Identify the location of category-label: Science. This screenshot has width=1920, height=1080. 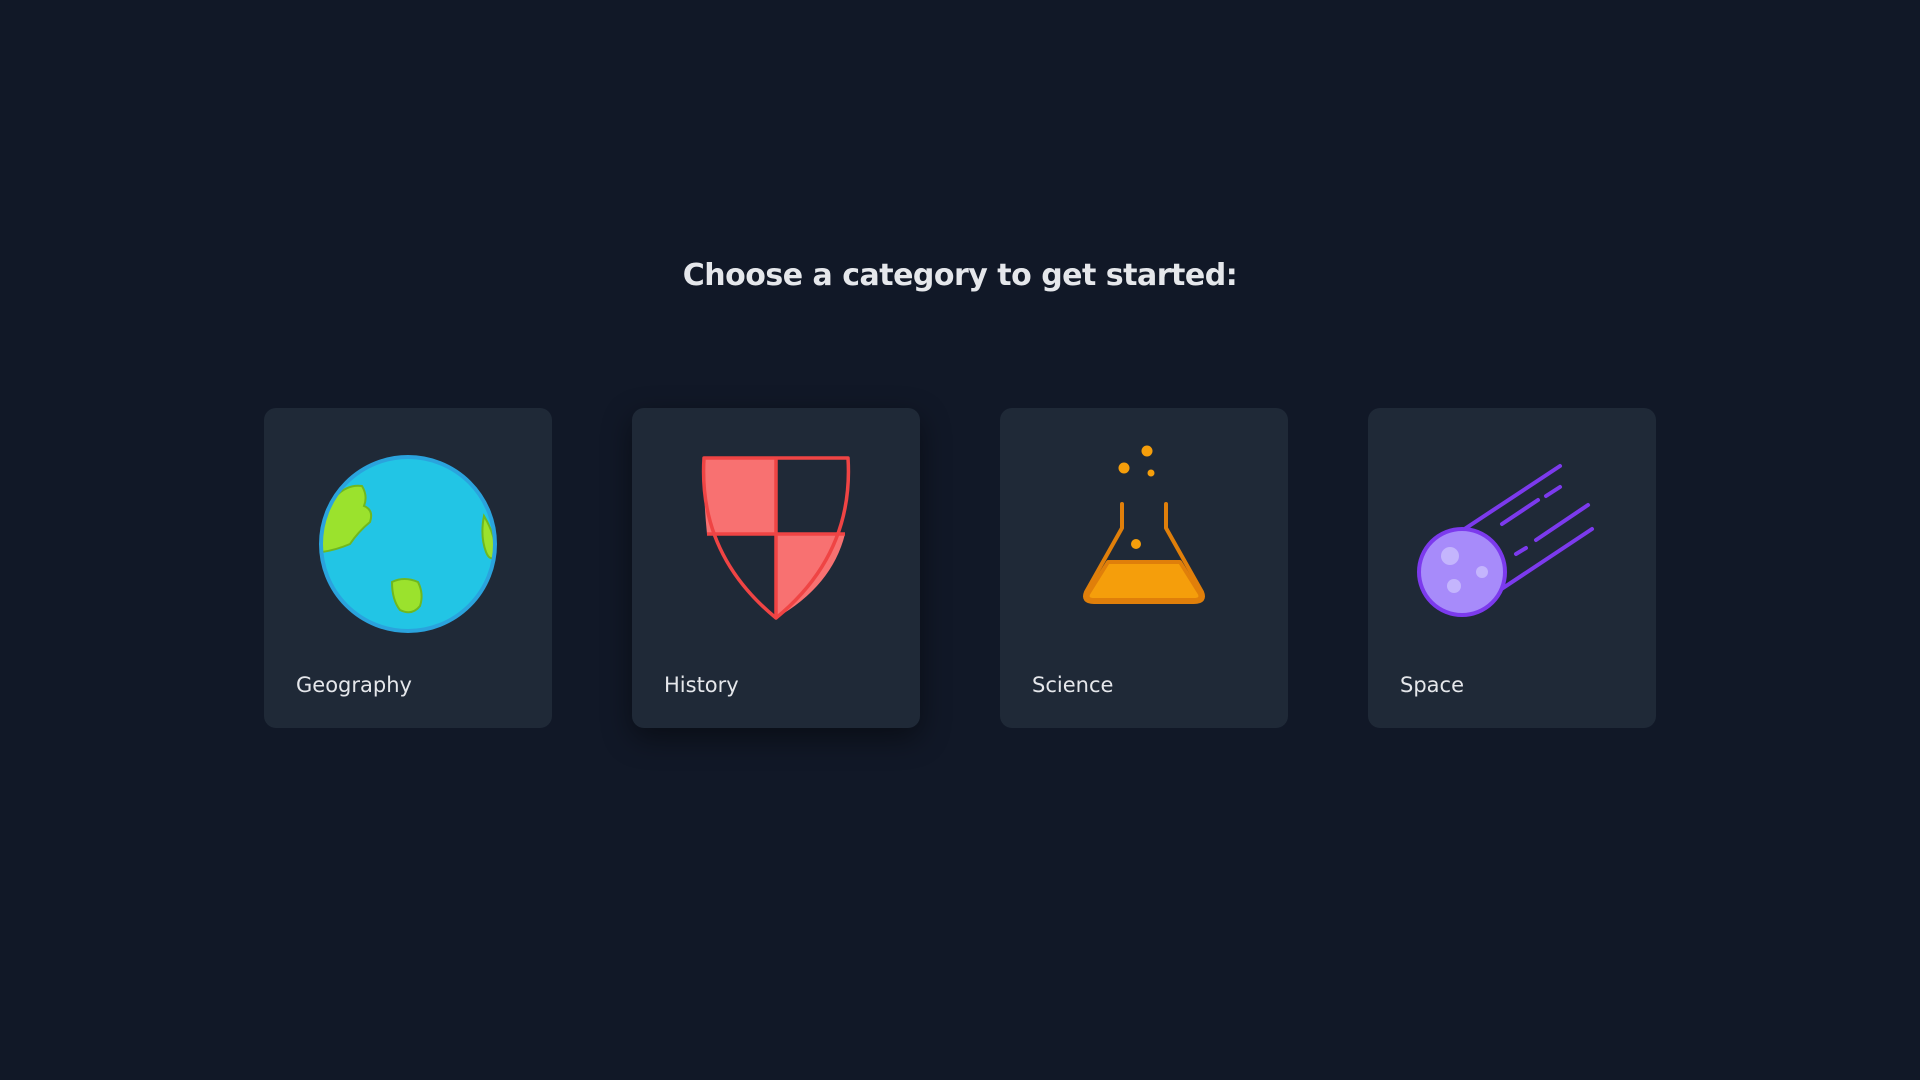
(1073, 685).